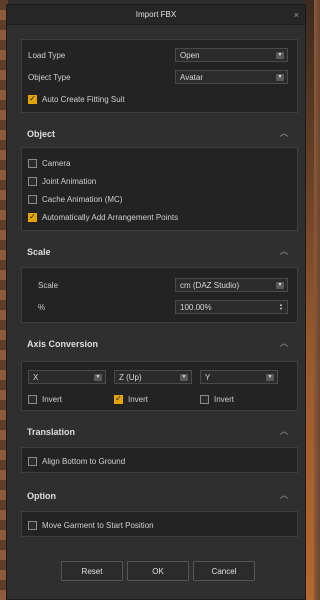  I want to click on section-title-translation: Translation, so click(51, 432).